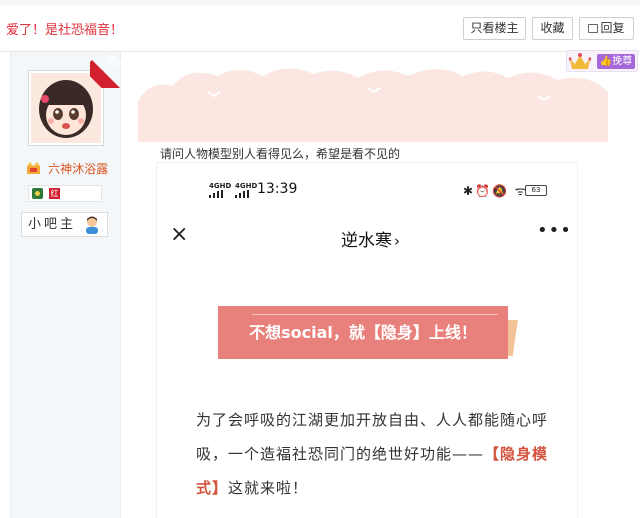  What do you see at coordinates (494, 28) in the screenshot?
I see `only-view-author-button: 只看楼主` at bounding box center [494, 28].